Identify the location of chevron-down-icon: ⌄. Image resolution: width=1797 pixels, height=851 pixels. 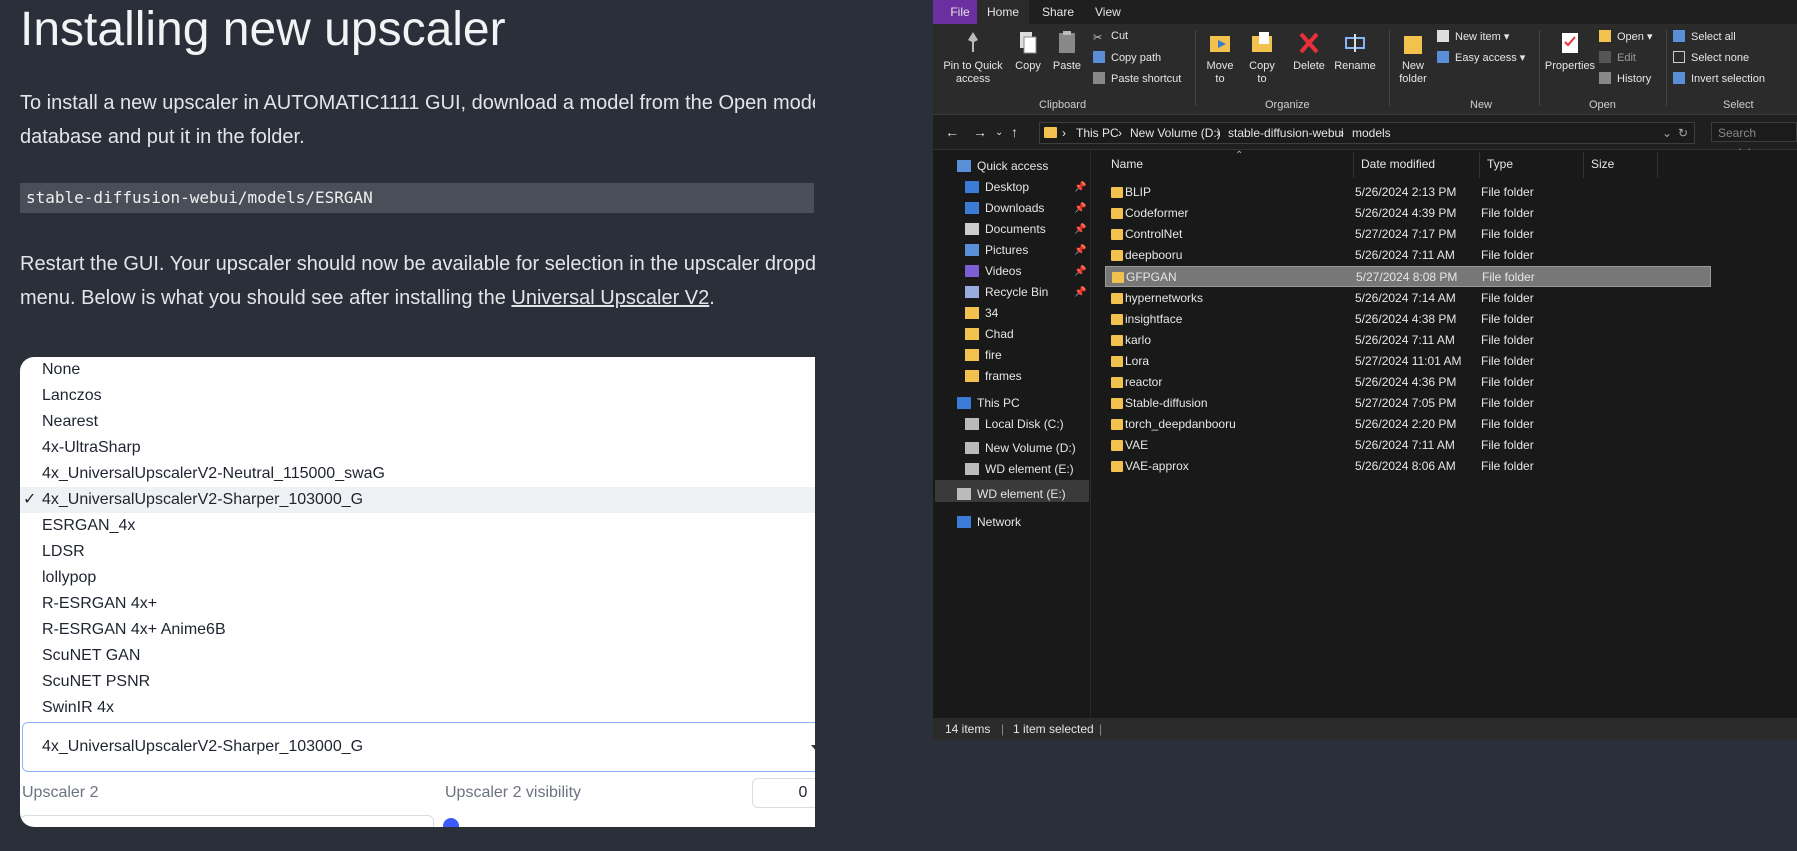
(1667, 133).